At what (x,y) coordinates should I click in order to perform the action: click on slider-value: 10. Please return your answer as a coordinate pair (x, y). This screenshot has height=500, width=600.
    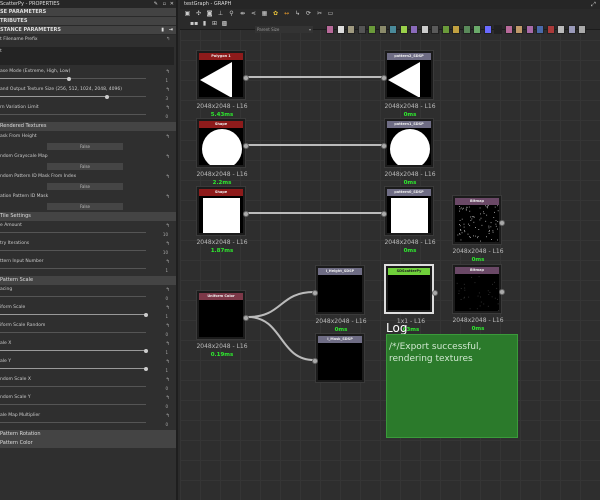
    Looking at the image, I should click on (165, 252).